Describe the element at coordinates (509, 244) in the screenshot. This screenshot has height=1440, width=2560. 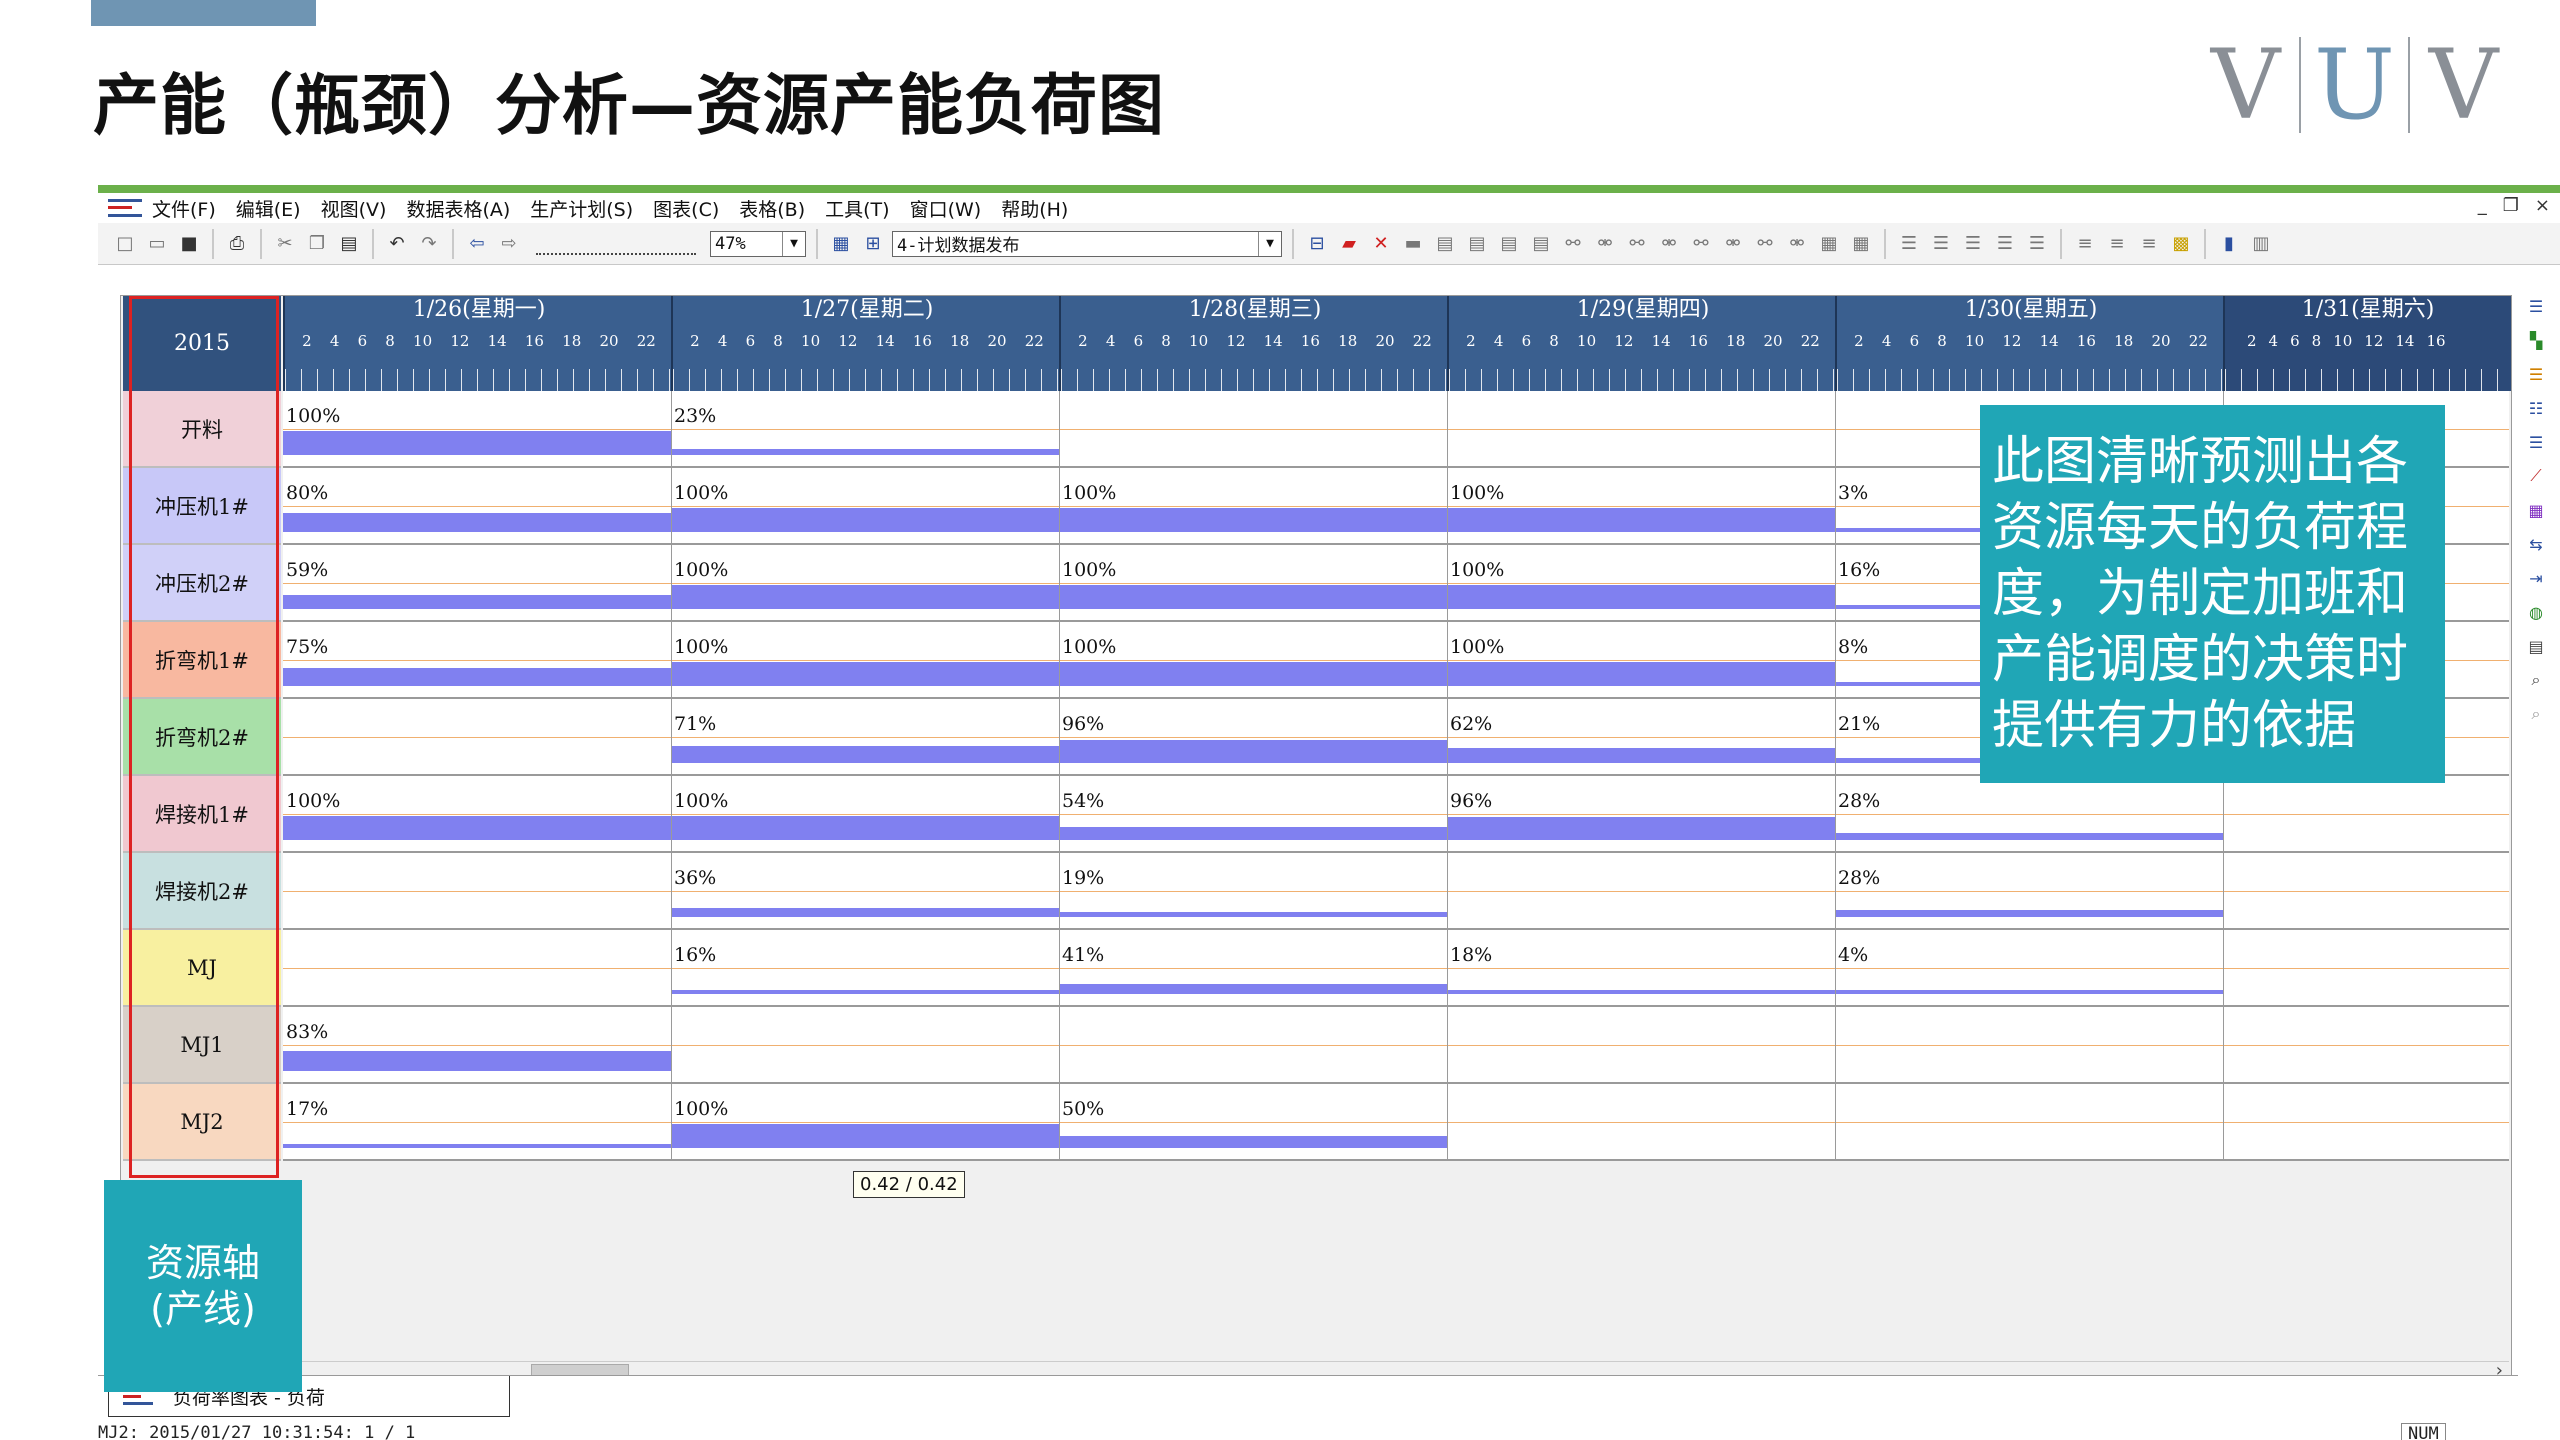
I see `forward-arrow-icon: ⇨` at that location.